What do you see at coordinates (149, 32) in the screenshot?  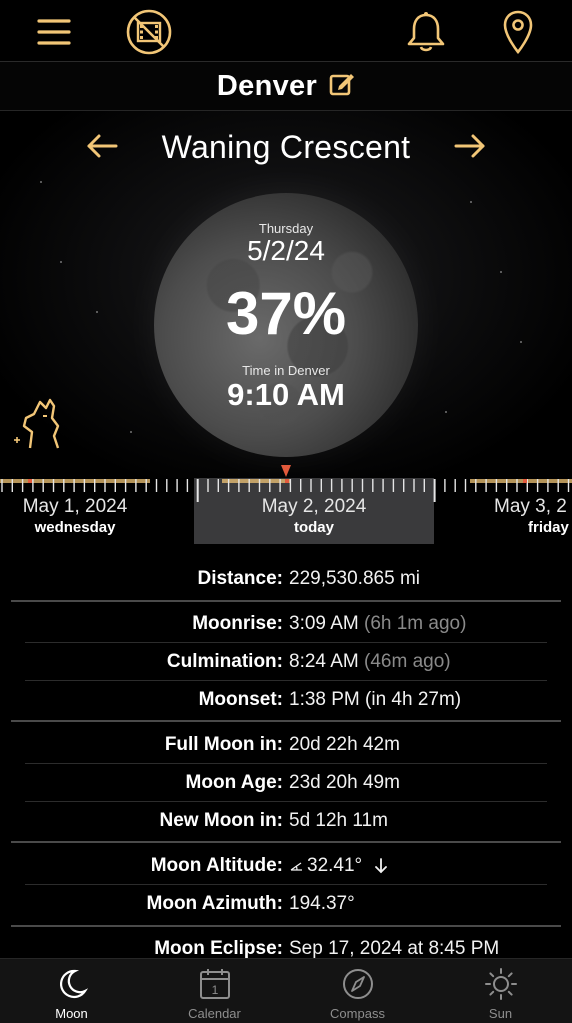 I see `no-video-icon` at bounding box center [149, 32].